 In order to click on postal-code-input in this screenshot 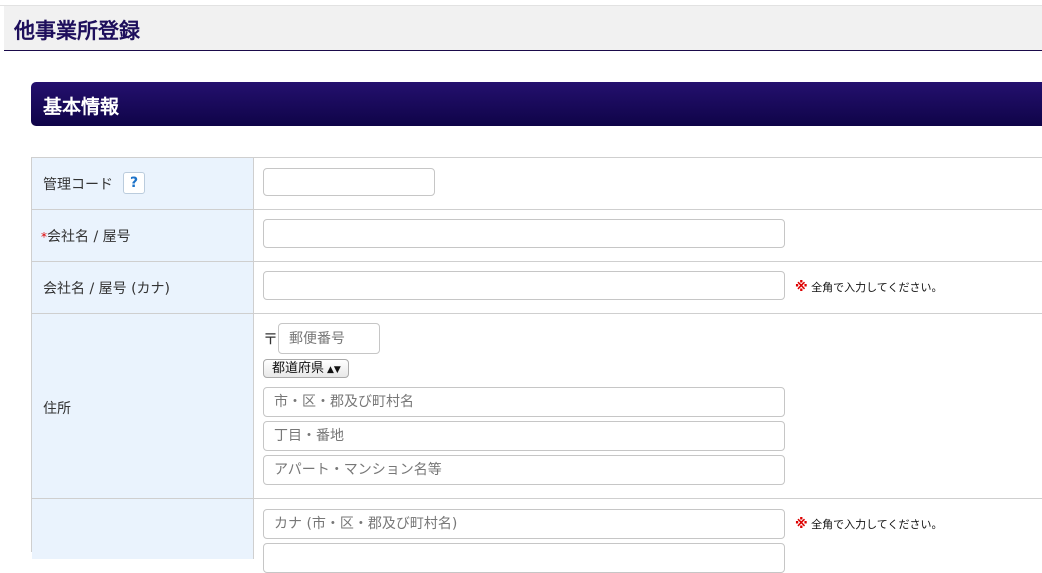, I will do `click(329, 338)`.